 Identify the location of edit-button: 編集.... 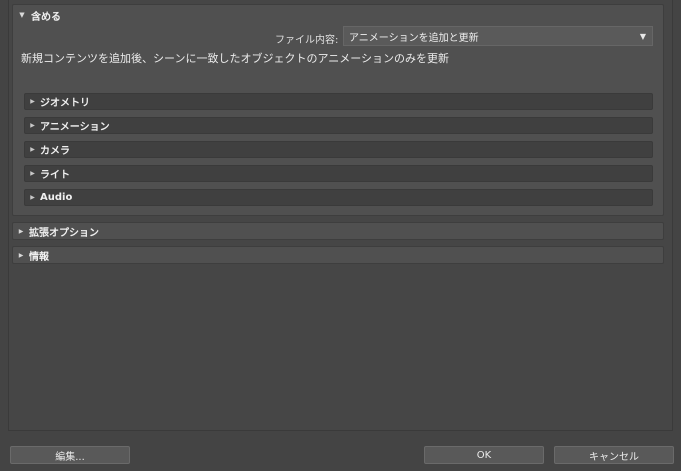
(70, 455).